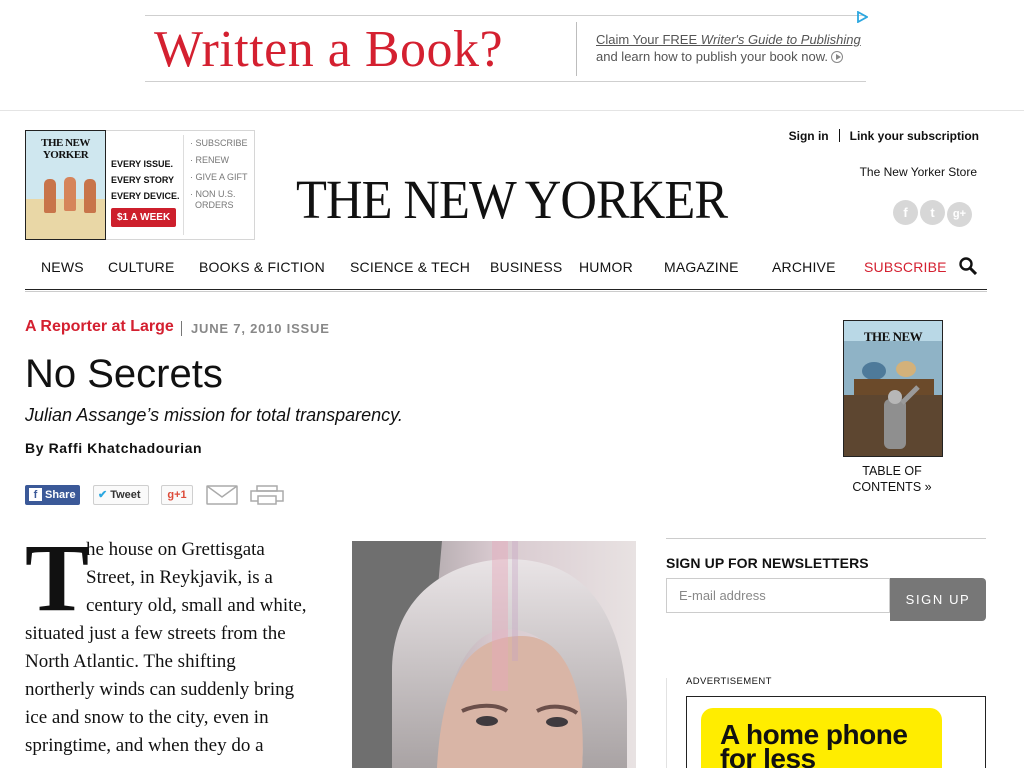  I want to click on article-portrait-photo, so click(494, 654).